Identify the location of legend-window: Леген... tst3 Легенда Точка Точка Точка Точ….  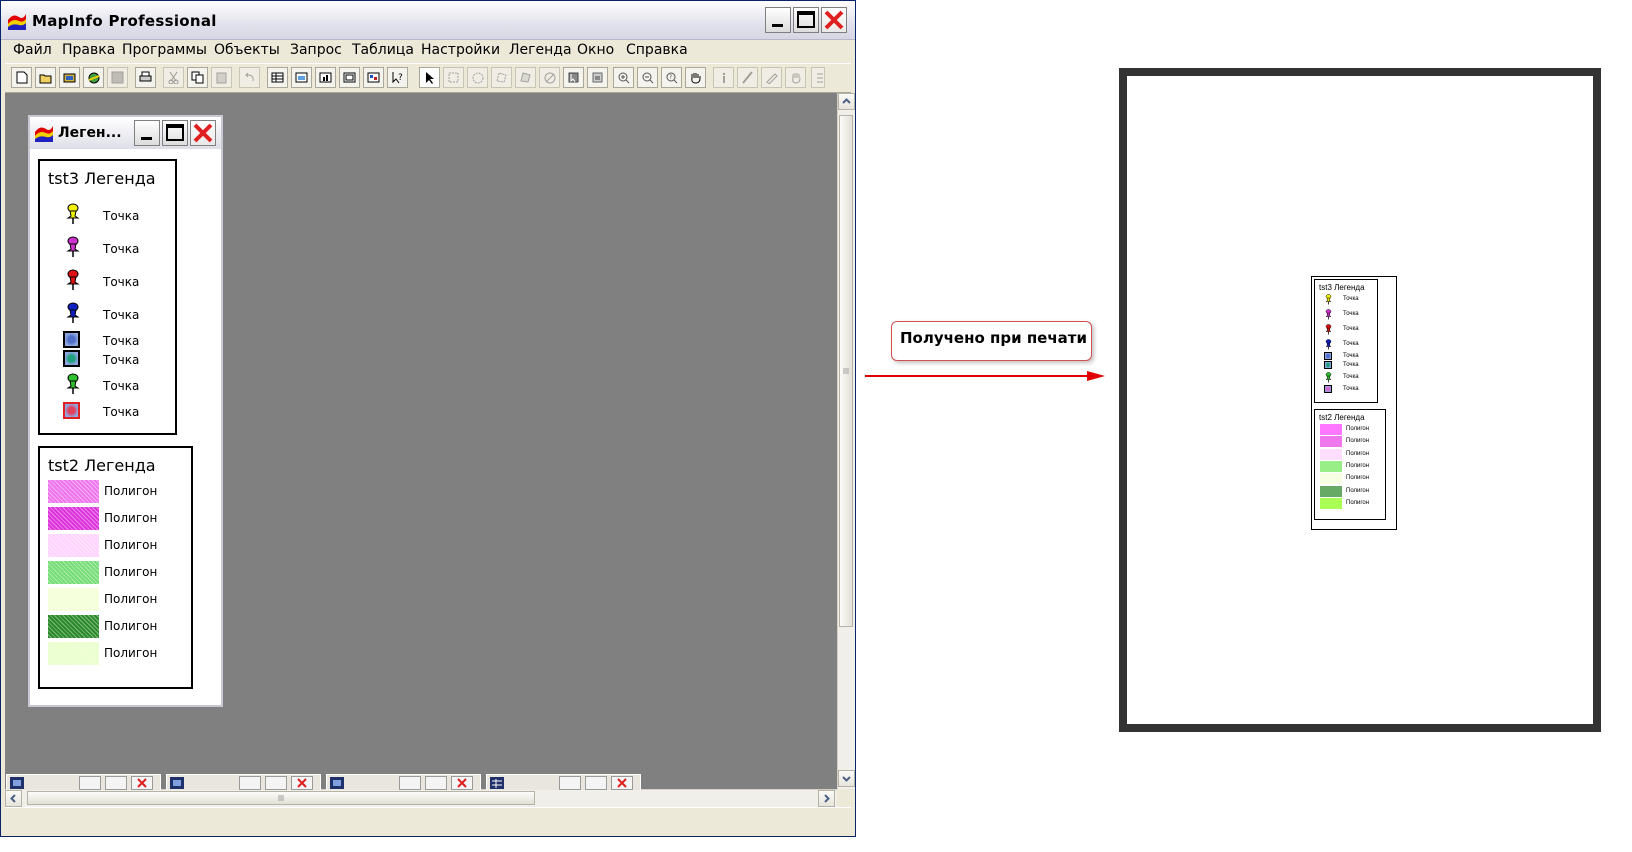
(125, 411).